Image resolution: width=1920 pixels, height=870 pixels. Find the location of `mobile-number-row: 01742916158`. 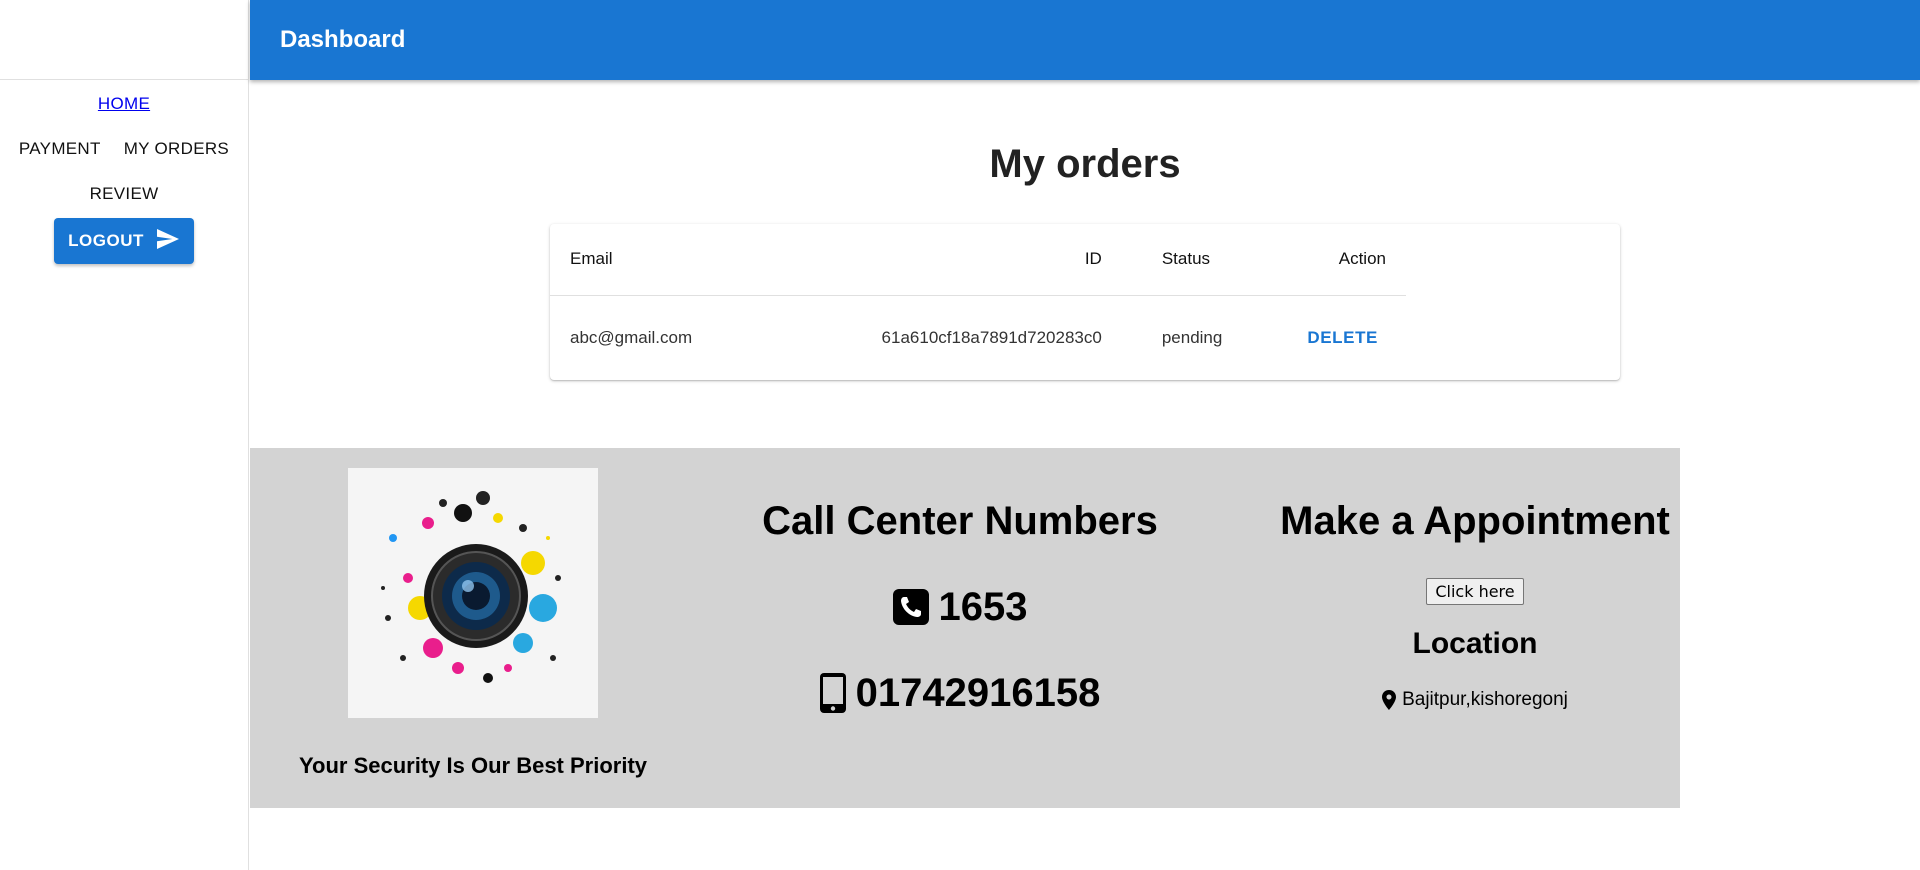

mobile-number-row: 01742916158 is located at coordinates (960, 693).